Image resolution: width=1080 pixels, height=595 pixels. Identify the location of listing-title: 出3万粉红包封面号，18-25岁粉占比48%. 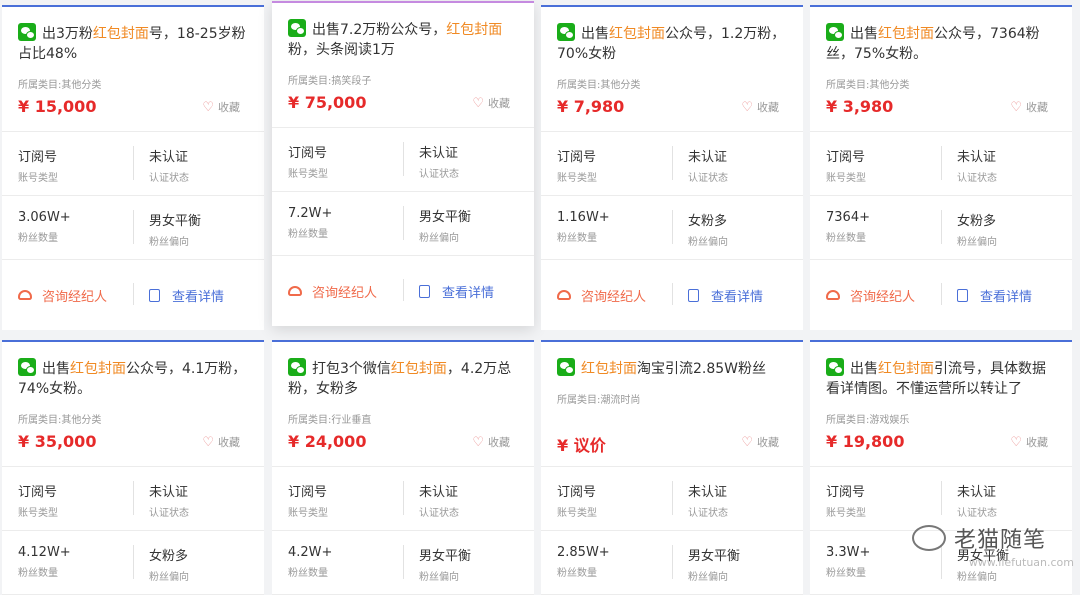
(133, 43).